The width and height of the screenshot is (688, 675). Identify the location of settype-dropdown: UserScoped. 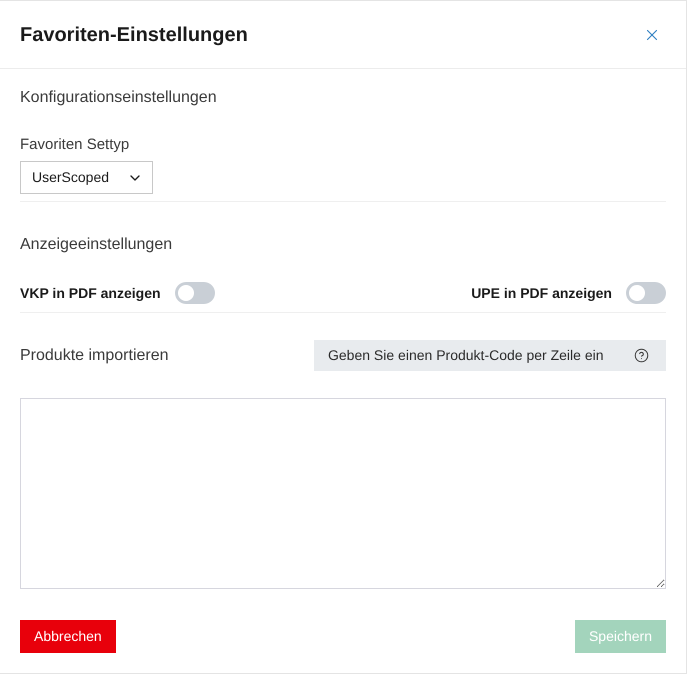
(86, 177).